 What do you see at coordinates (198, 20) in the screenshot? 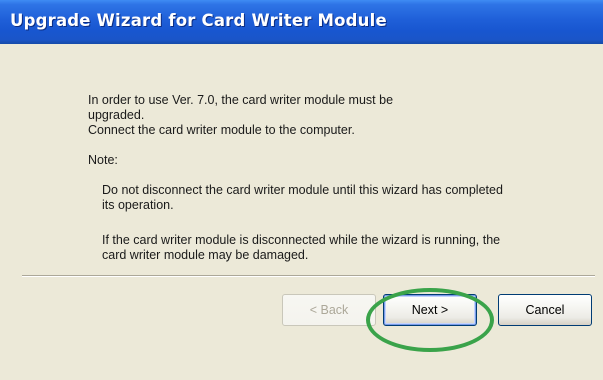
I see `window-title: Upgrade Wizard for Card Writer Module` at bounding box center [198, 20].